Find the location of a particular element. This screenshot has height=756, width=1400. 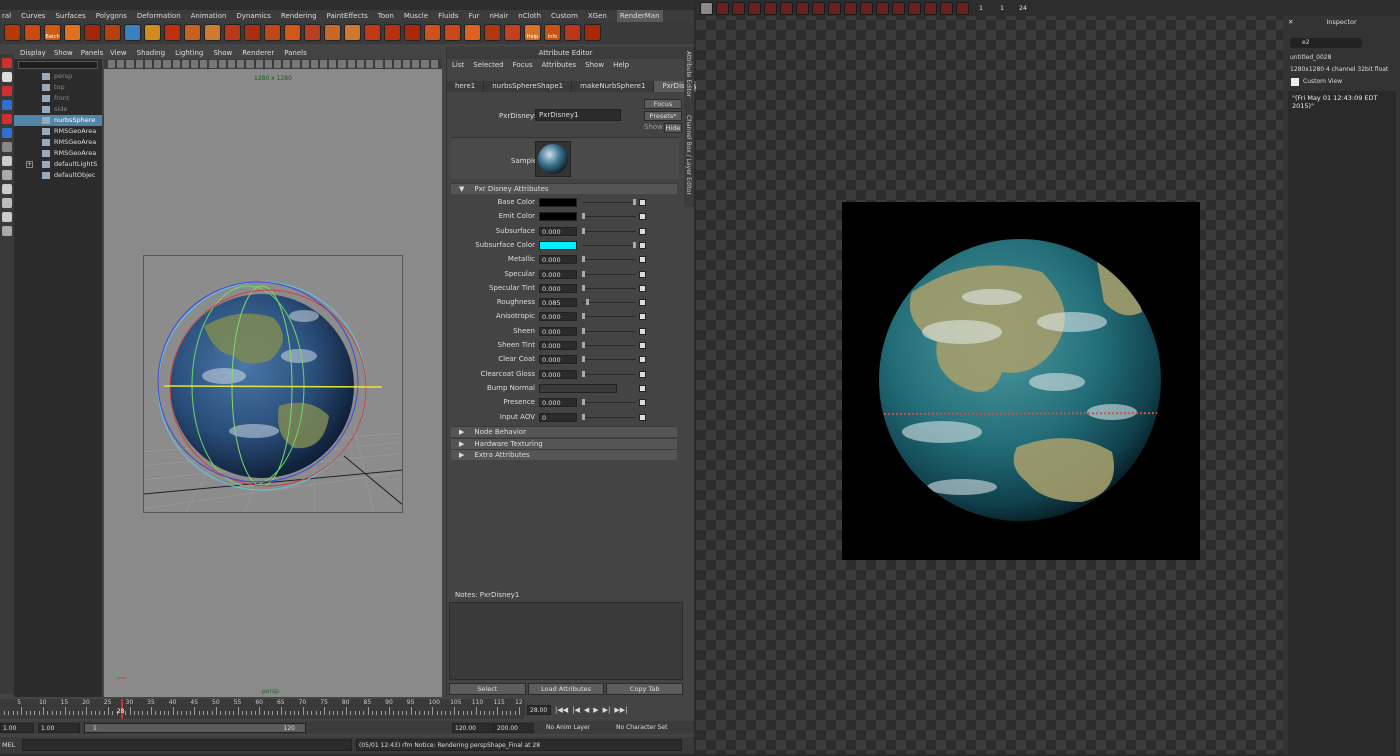

shelf-tool-19-icon is located at coordinates (372, 32).